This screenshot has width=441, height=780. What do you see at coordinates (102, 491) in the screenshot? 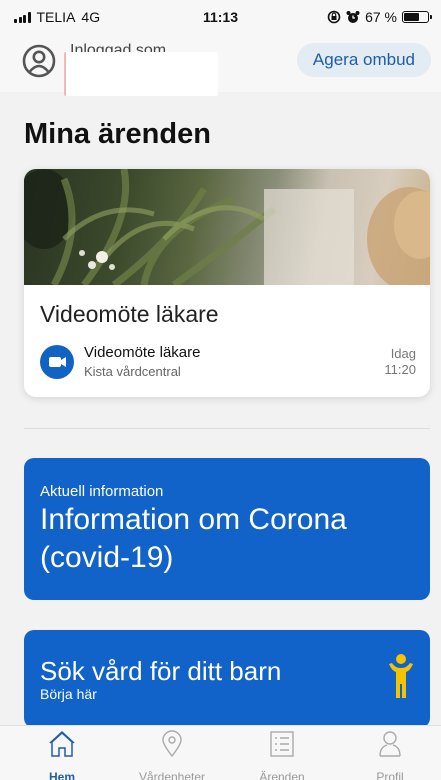
I see `info-kicker: Aktuell information` at bounding box center [102, 491].